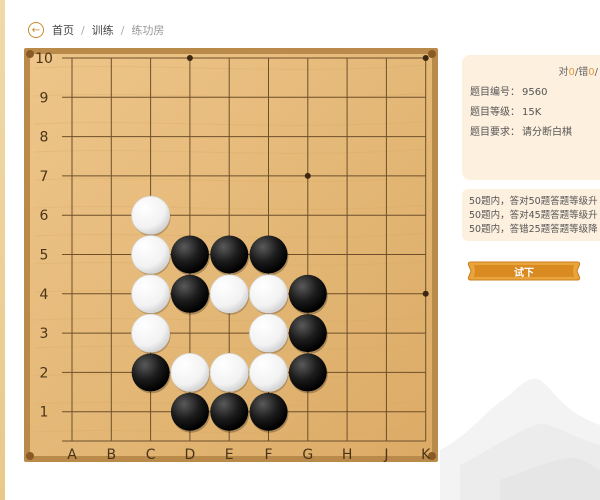  What do you see at coordinates (148, 30) in the screenshot?
I see `breadcrumb-current: 练功房` at bounding box center [148, 30].